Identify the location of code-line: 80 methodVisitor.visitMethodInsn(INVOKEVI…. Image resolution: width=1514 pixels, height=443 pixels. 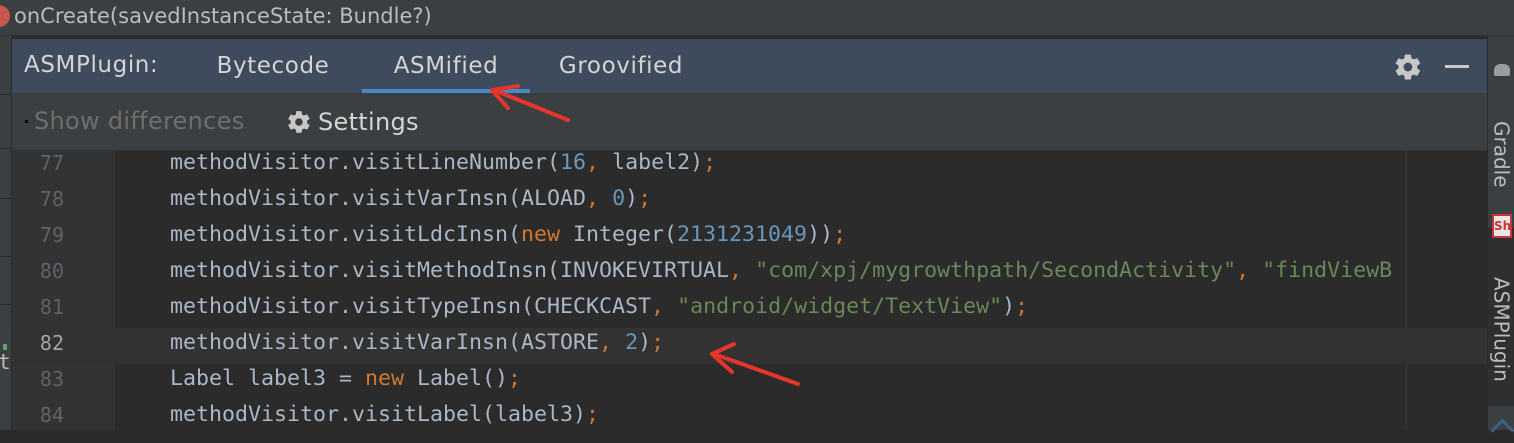
(749, 274).